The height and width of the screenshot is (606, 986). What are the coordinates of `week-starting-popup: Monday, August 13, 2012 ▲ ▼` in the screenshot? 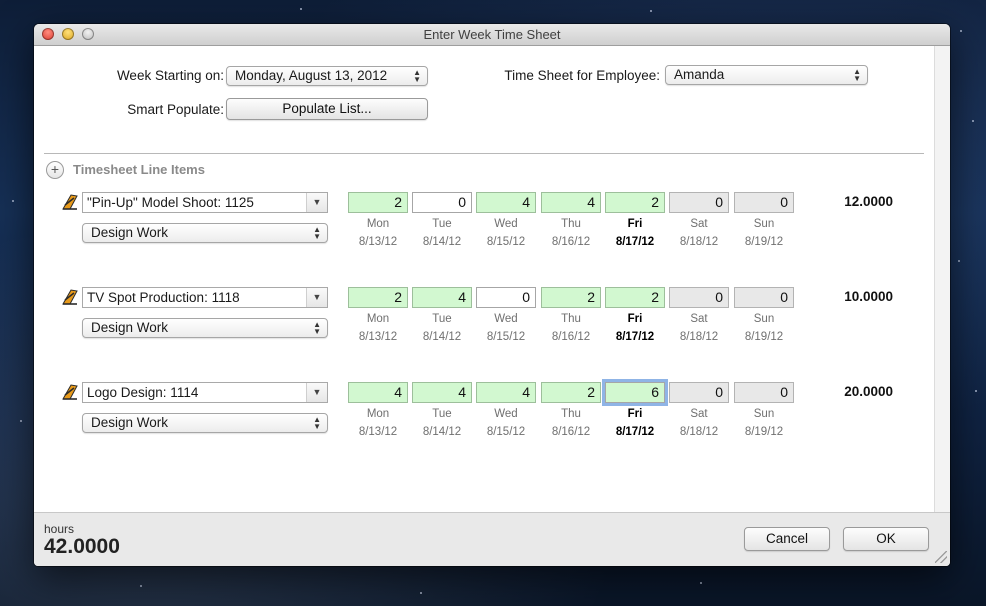 It's located at (327, 76).